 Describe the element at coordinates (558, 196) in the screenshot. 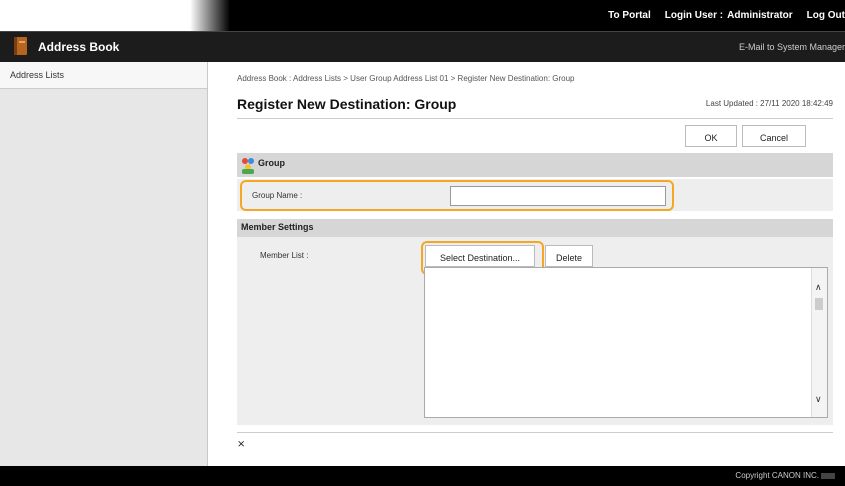

I see `group-name-input` at that location.